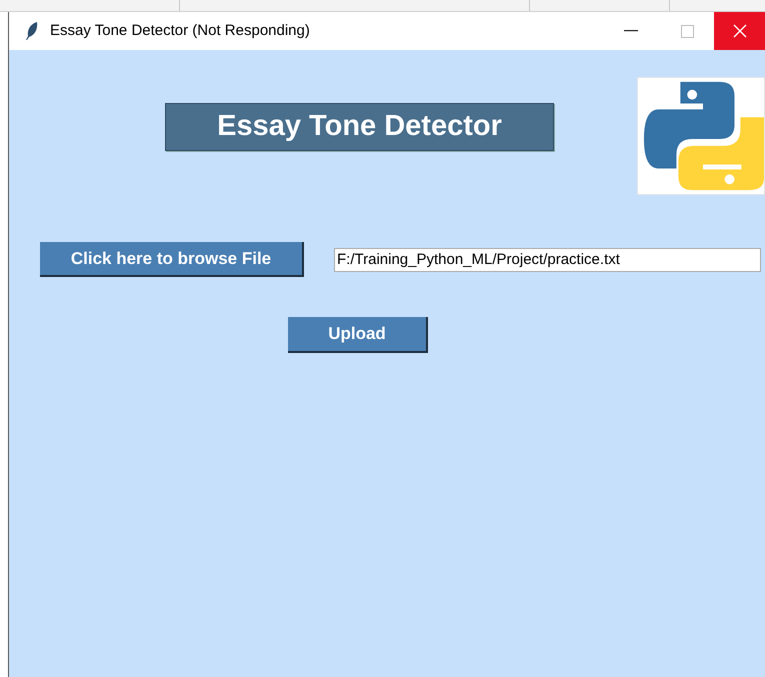 The image size is (765, 677). I want to click on file-path-field: F:/Training_Python_ML/Project/practice.txt, so click(547, 260).